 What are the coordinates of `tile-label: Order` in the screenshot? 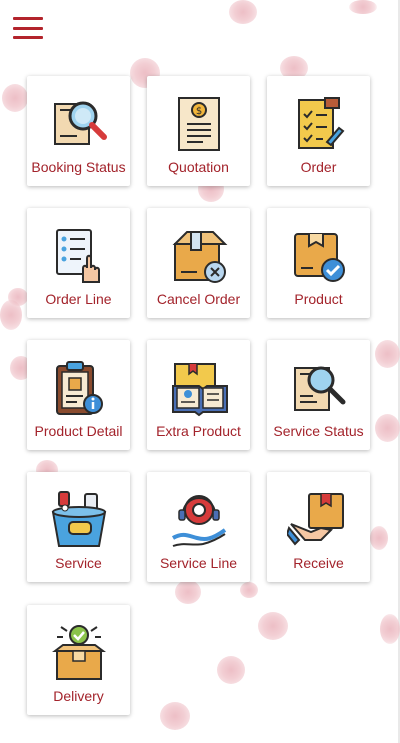 It's located at (318, 167).